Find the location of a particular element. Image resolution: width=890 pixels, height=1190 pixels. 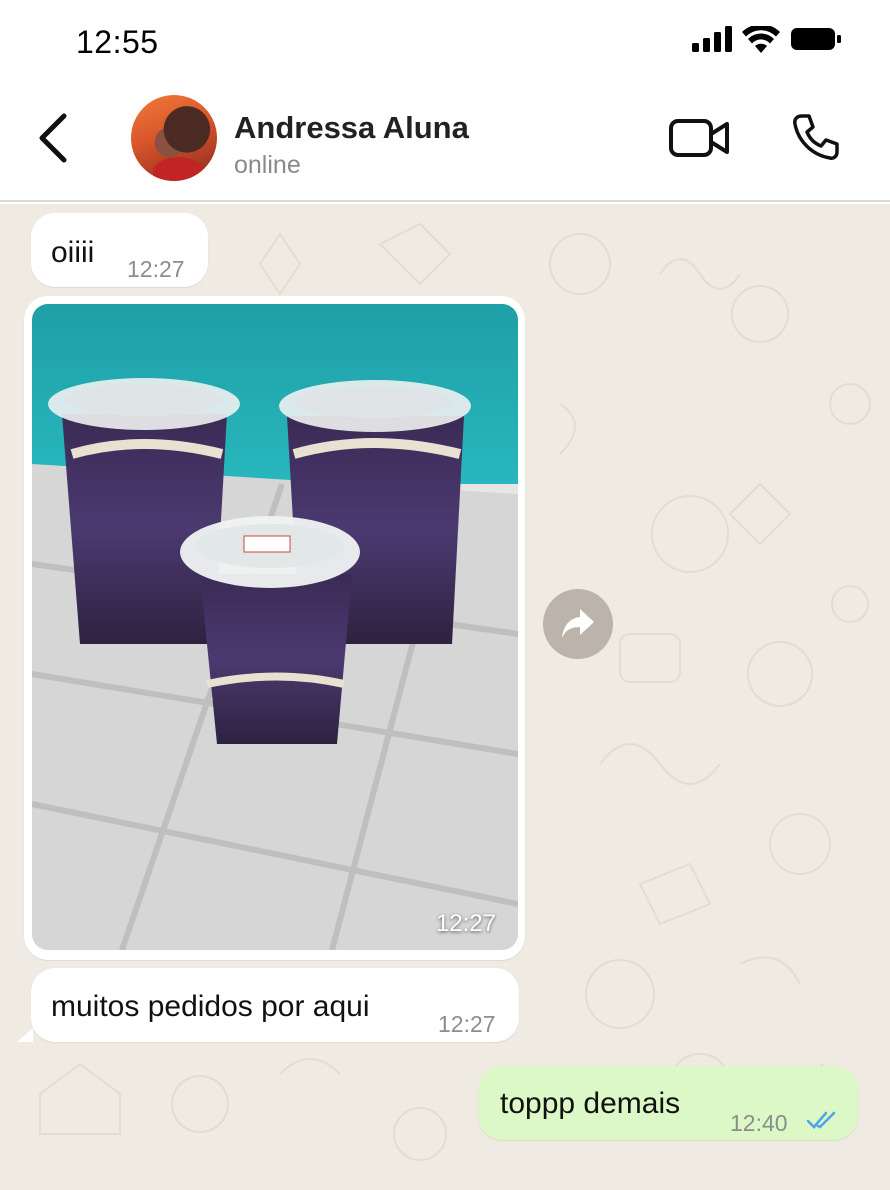

status-time: 12:55 is located at coordinates (117, 42).